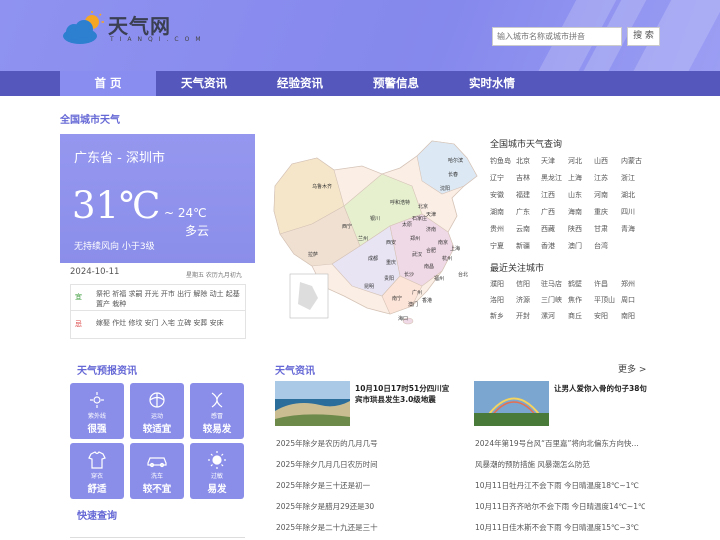 The width and height of the screenshot is (720, 540). I want to click on almanac-ji-row: 忌 嫁娶 作灶 修坟 安门 入宅 立碑 安葬 安床, so click(158, 325).